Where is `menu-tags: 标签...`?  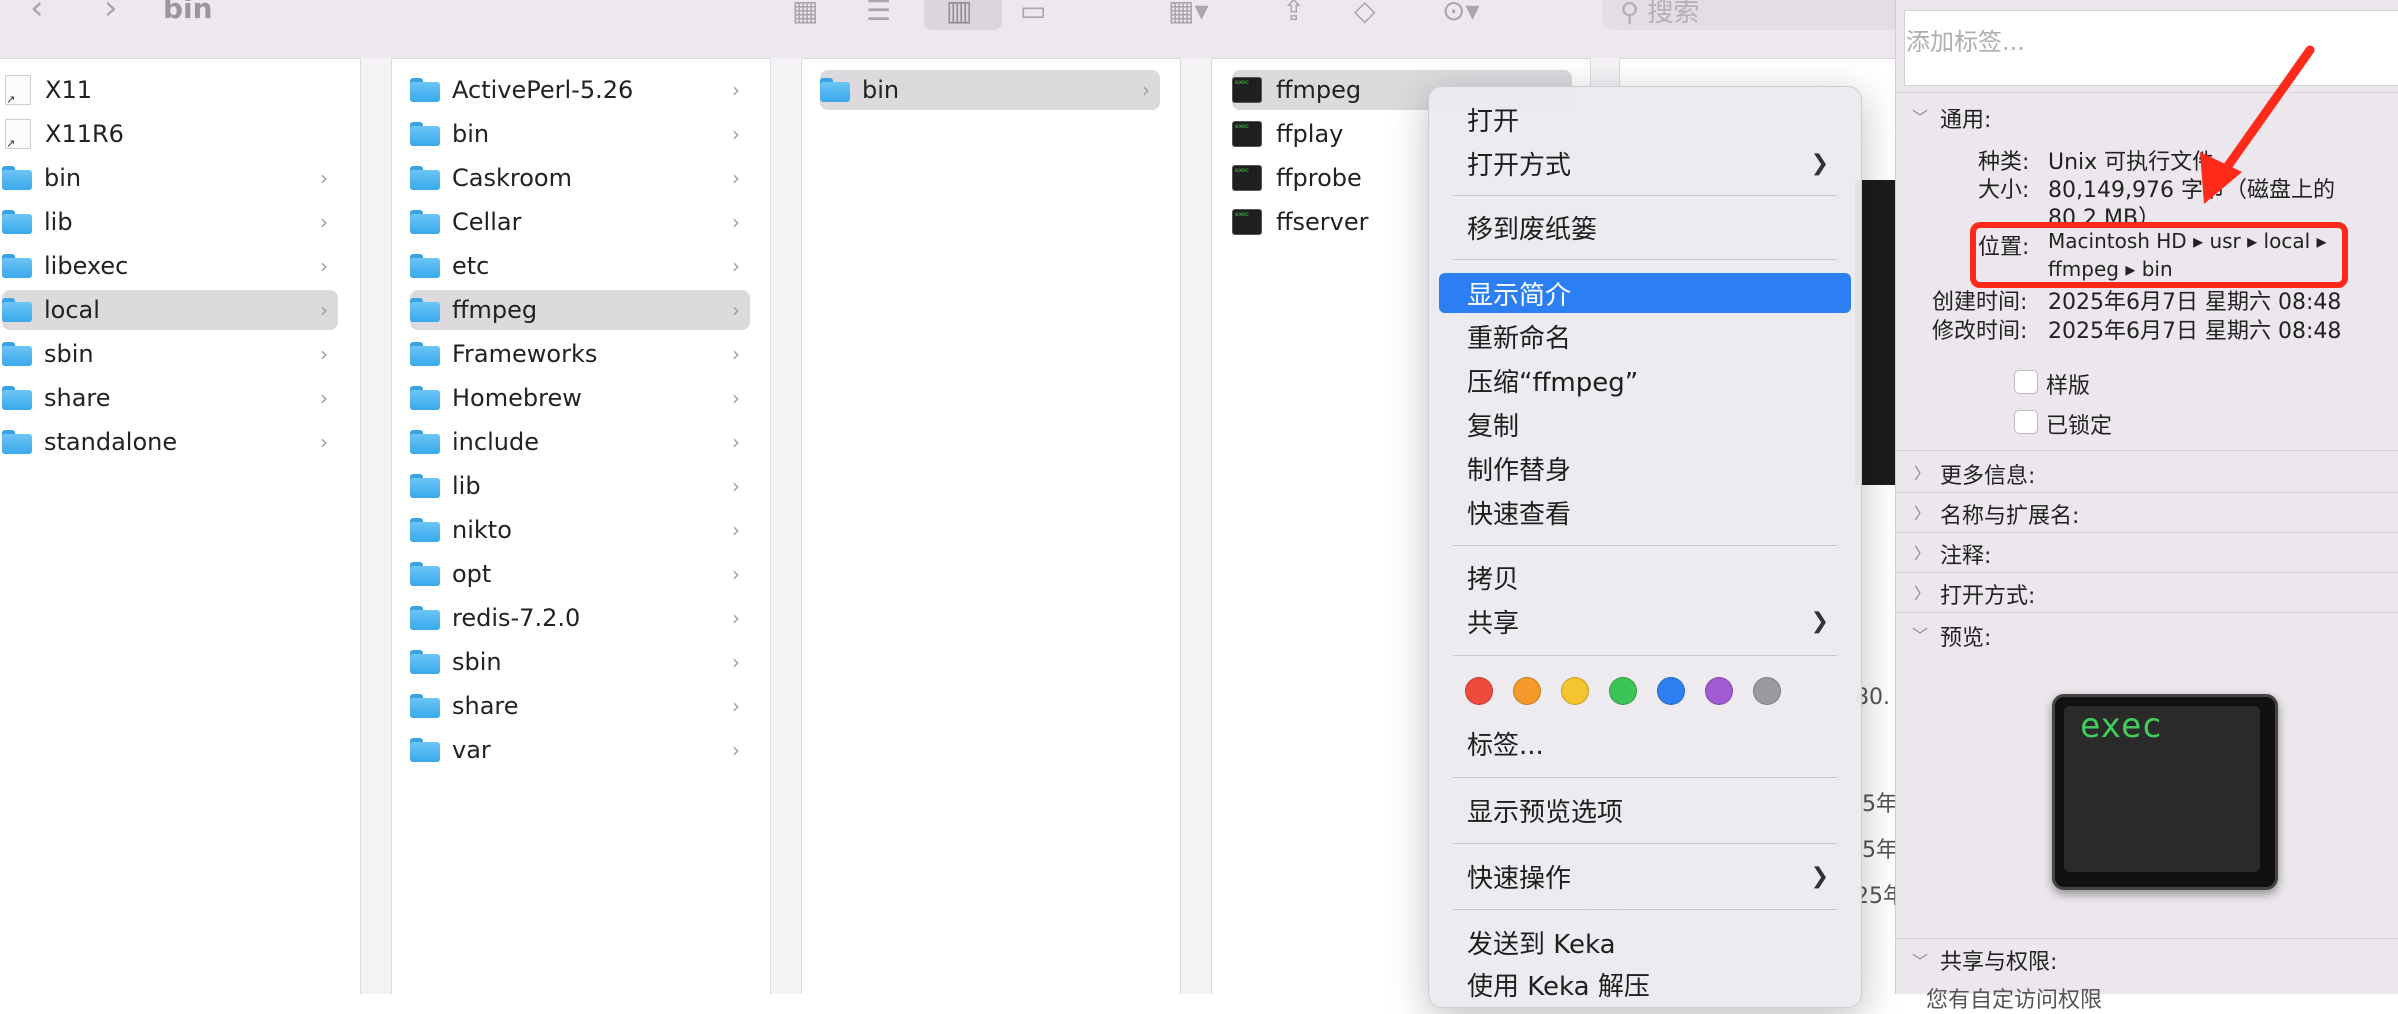
menu-tags: 标签... is located at coordinates (1645, 743).